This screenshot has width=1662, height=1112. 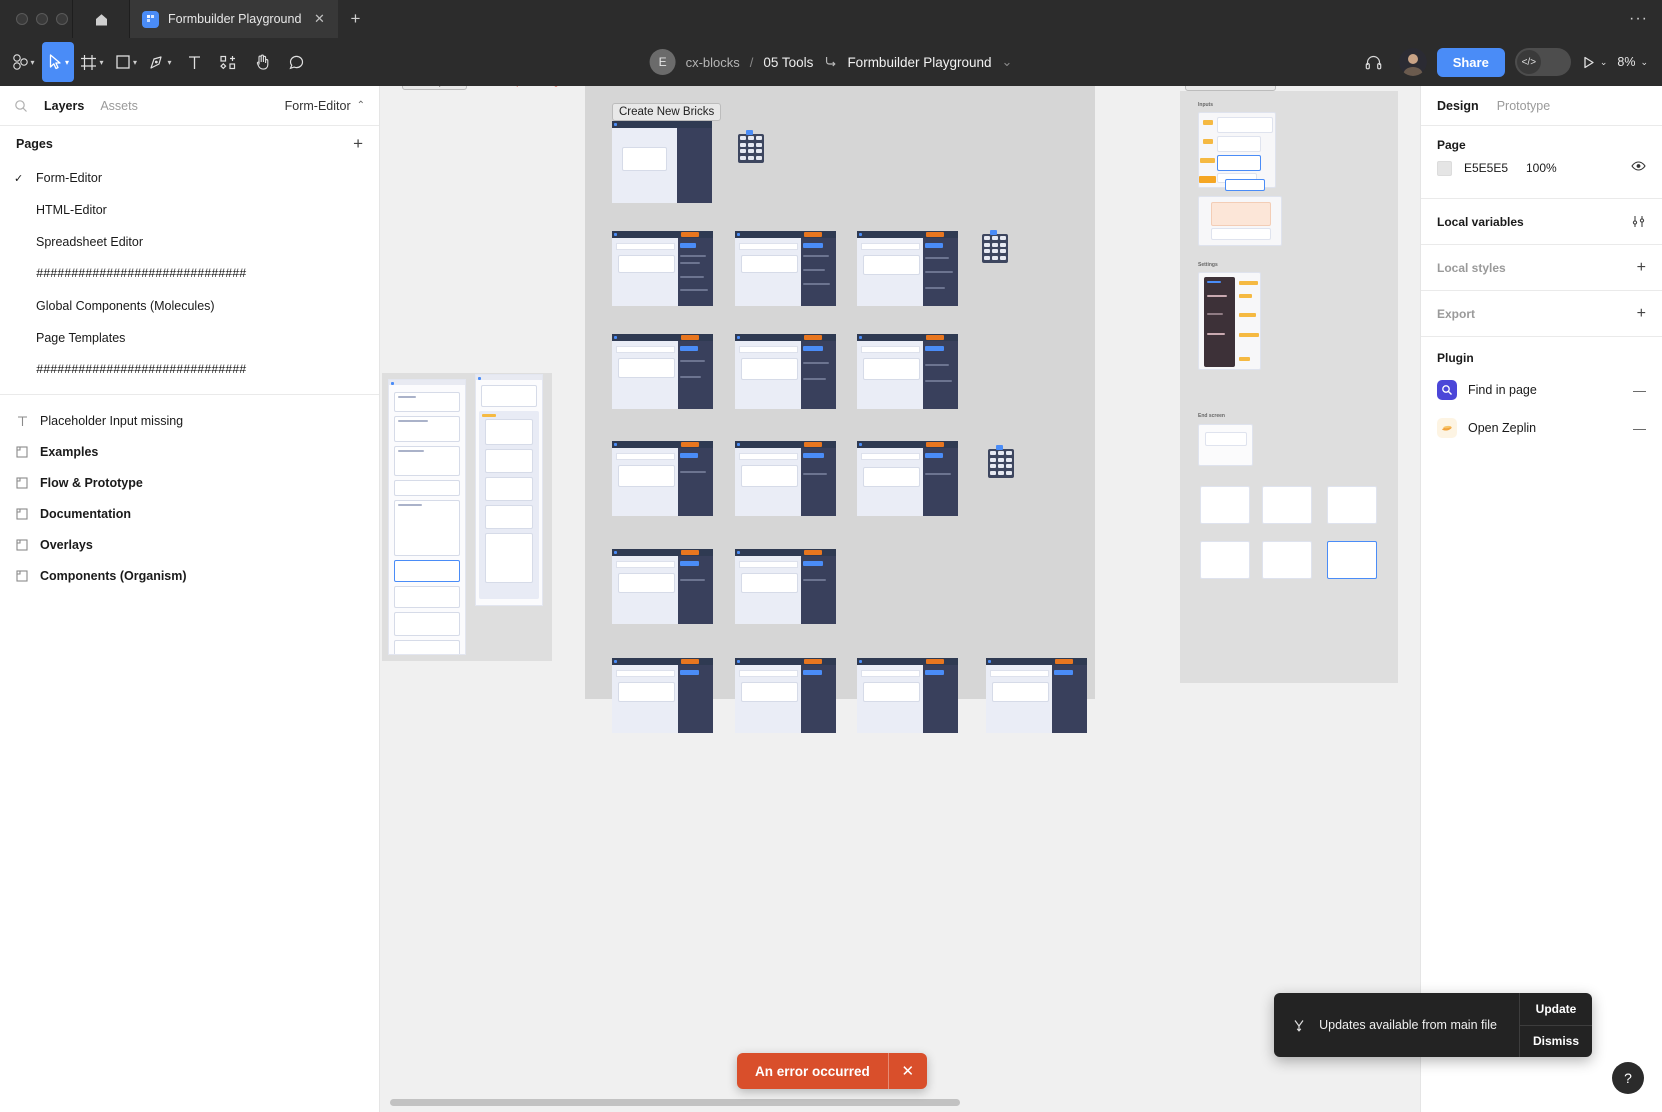 I want to click on scrollbar-thumb, so click(x=675, y=1102).